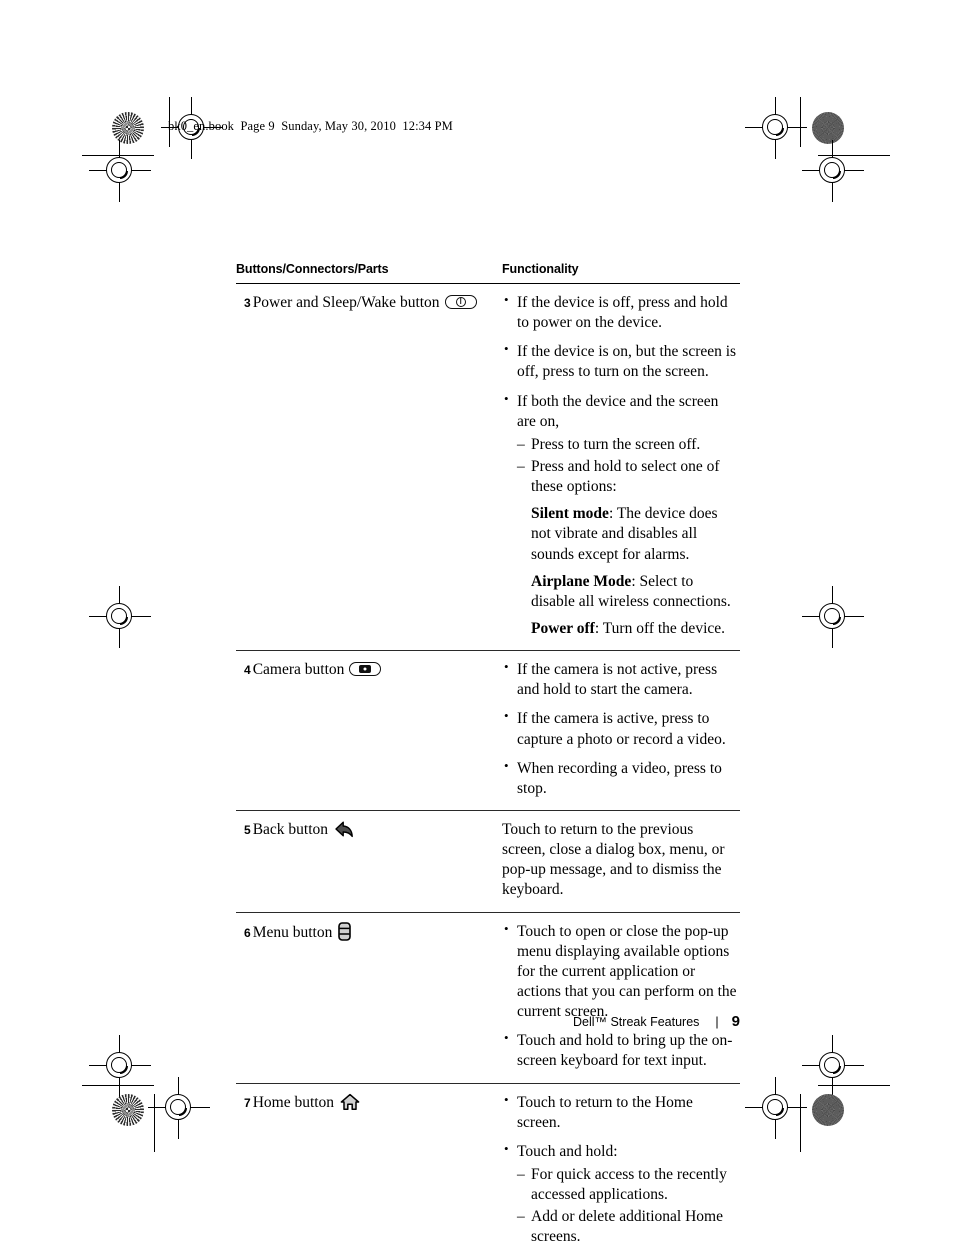 Image resolution: width=954 pixels, height=1260 pixels. What do you see at coordinates (247, 932) in the screenshot?
I see `item-number: 6` at bounding box center [247, 932].